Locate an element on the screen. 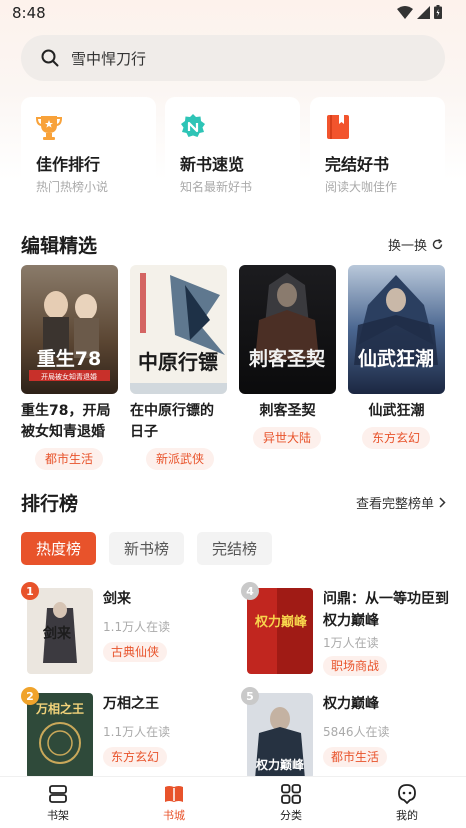 This screenshot has height=828, width=466. book-card: 重生78 开局被女知青退婚 重生78，开局被女知青退婚 都市生活 is located at coordinates (69, 367).